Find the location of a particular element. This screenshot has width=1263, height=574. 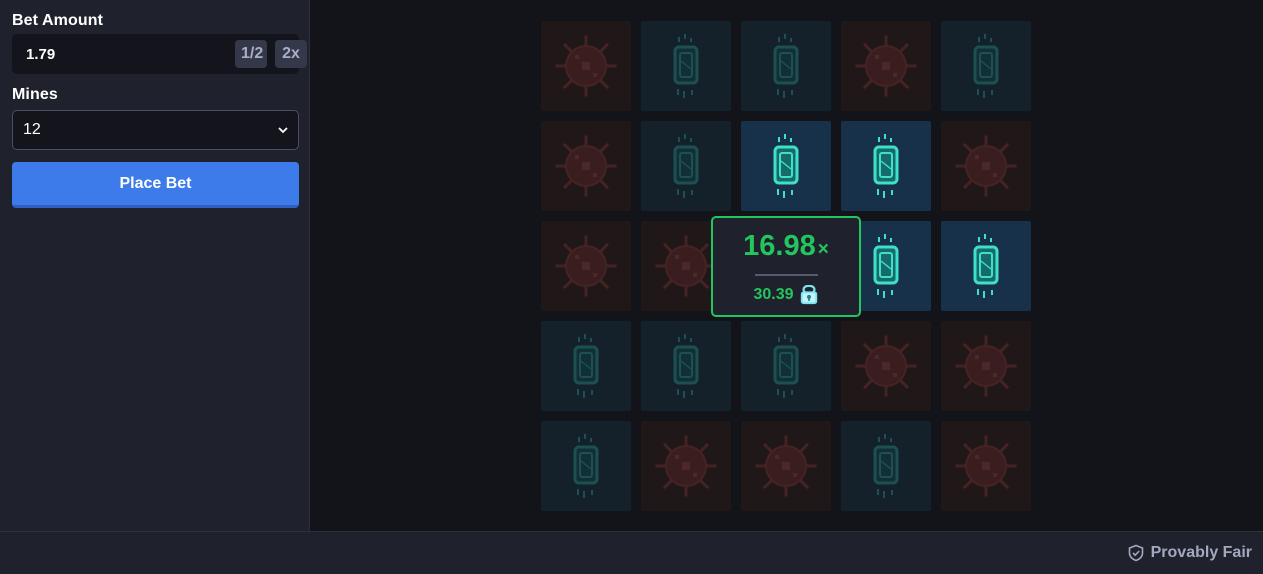

bet-amount-input is located at coordinates (126, 54).